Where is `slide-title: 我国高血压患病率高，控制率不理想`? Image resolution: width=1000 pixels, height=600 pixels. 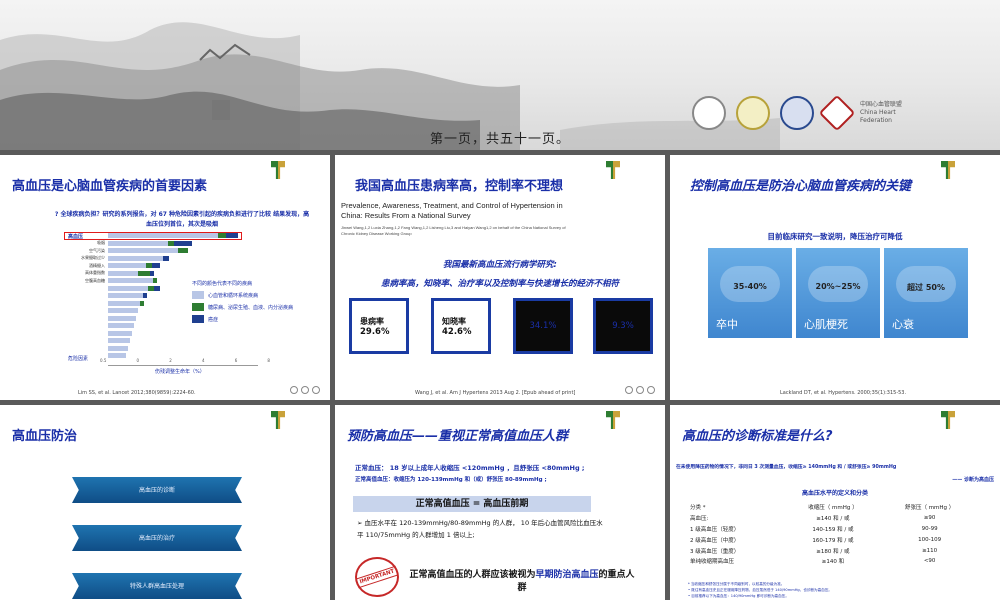
slide-title: 我国高血压患病率高，控制率不理想 is located at coordinates (459, 186).